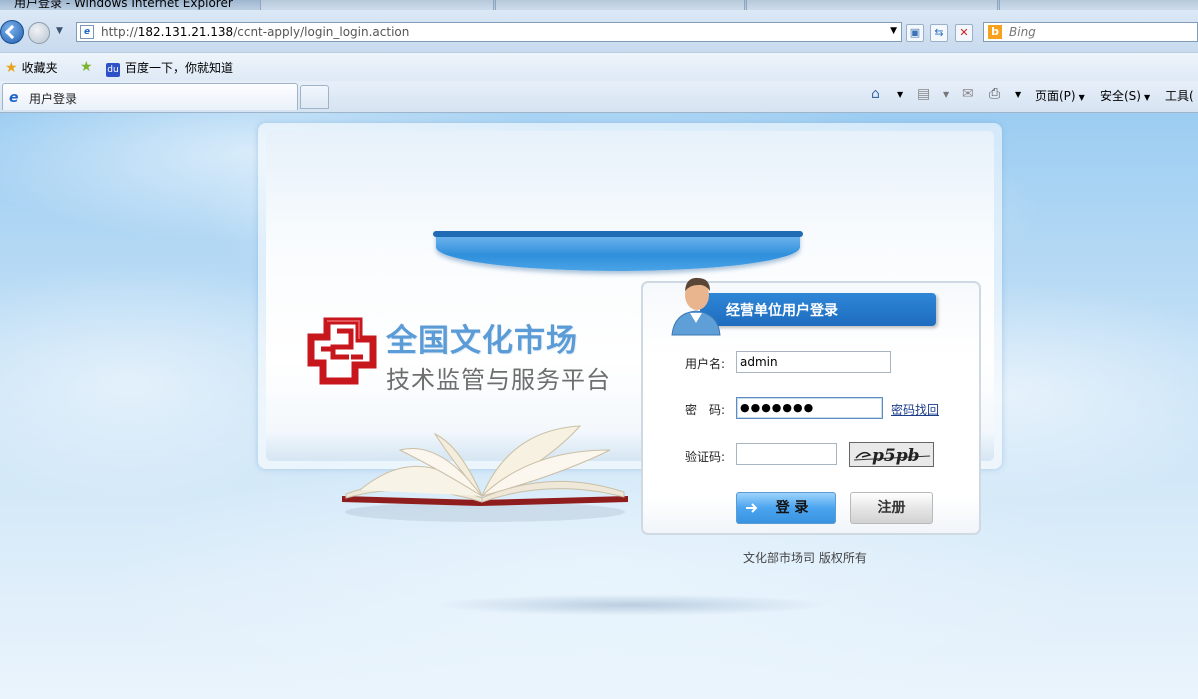  I want to click on user-avatar-icon, so click(696, 306).